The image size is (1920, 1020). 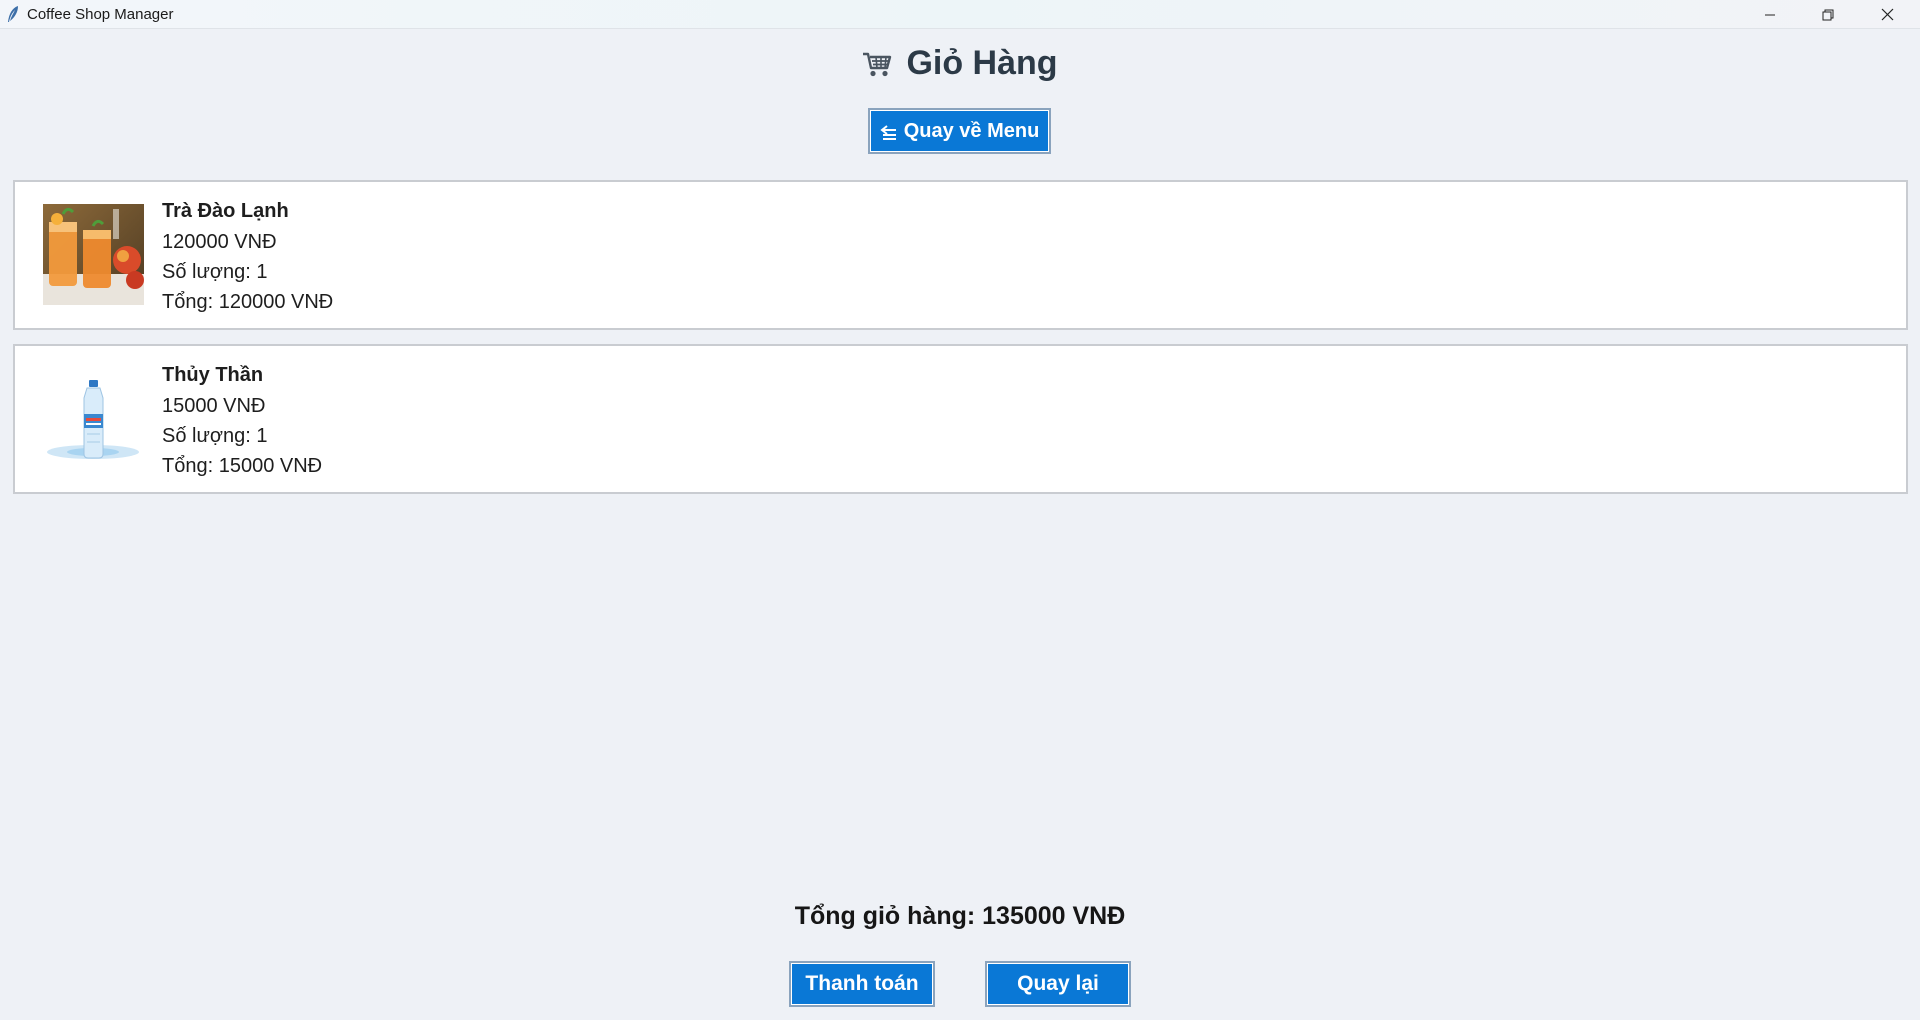 I want to click on cart-grand-total: Tổng giỏ hàng: 135000 VNĐ, so click(x=960, y=916).